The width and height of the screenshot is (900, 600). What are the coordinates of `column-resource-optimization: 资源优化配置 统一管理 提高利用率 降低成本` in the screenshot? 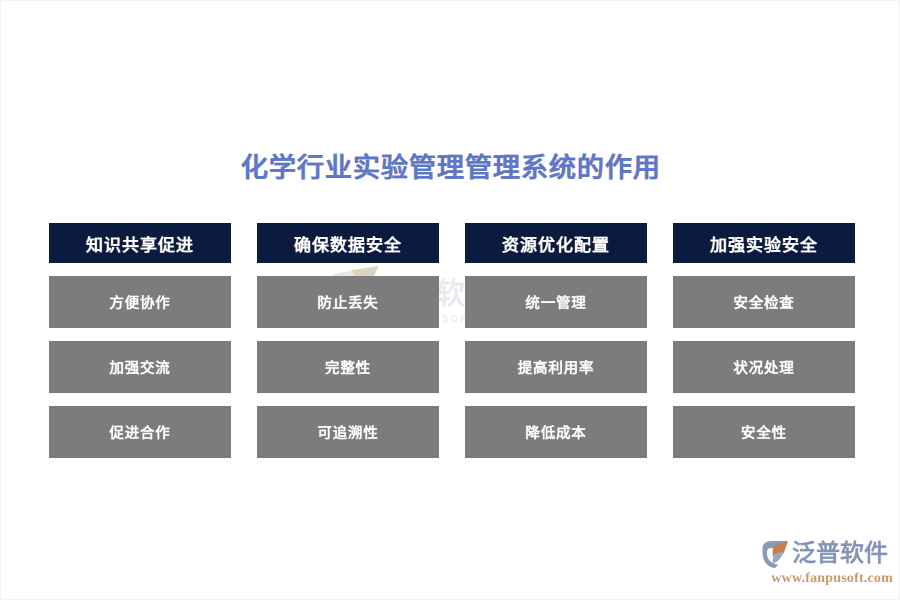 It's located at (556, 340).